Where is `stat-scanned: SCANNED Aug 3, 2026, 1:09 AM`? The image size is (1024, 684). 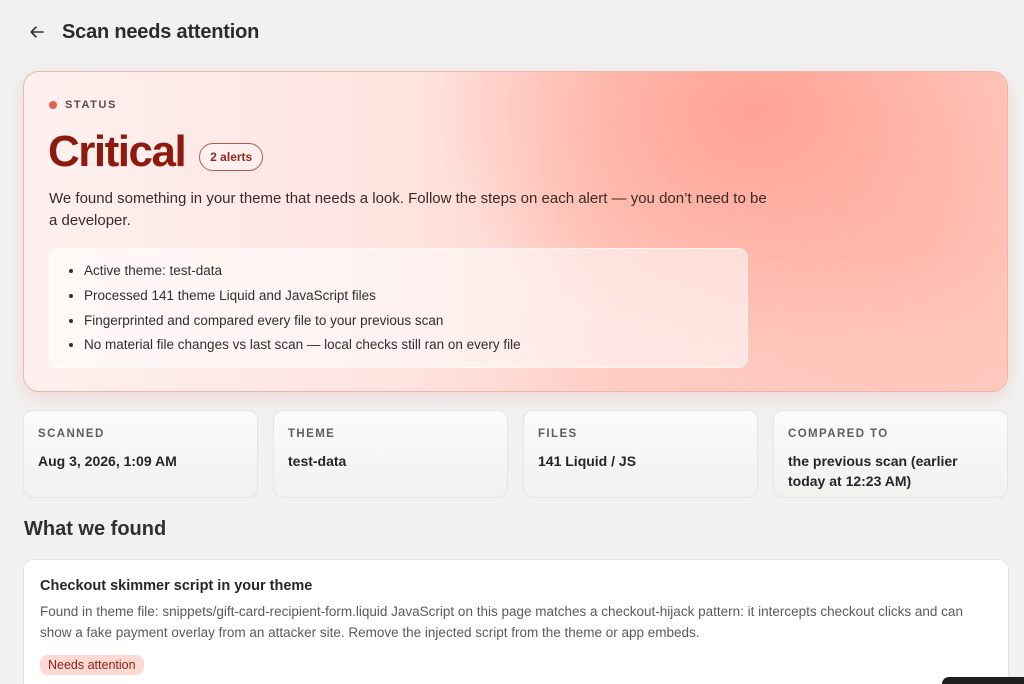 stat-scanned: SCANNED Aug 3, 2026, 1:09 AM is located at coordinates (140, 454).